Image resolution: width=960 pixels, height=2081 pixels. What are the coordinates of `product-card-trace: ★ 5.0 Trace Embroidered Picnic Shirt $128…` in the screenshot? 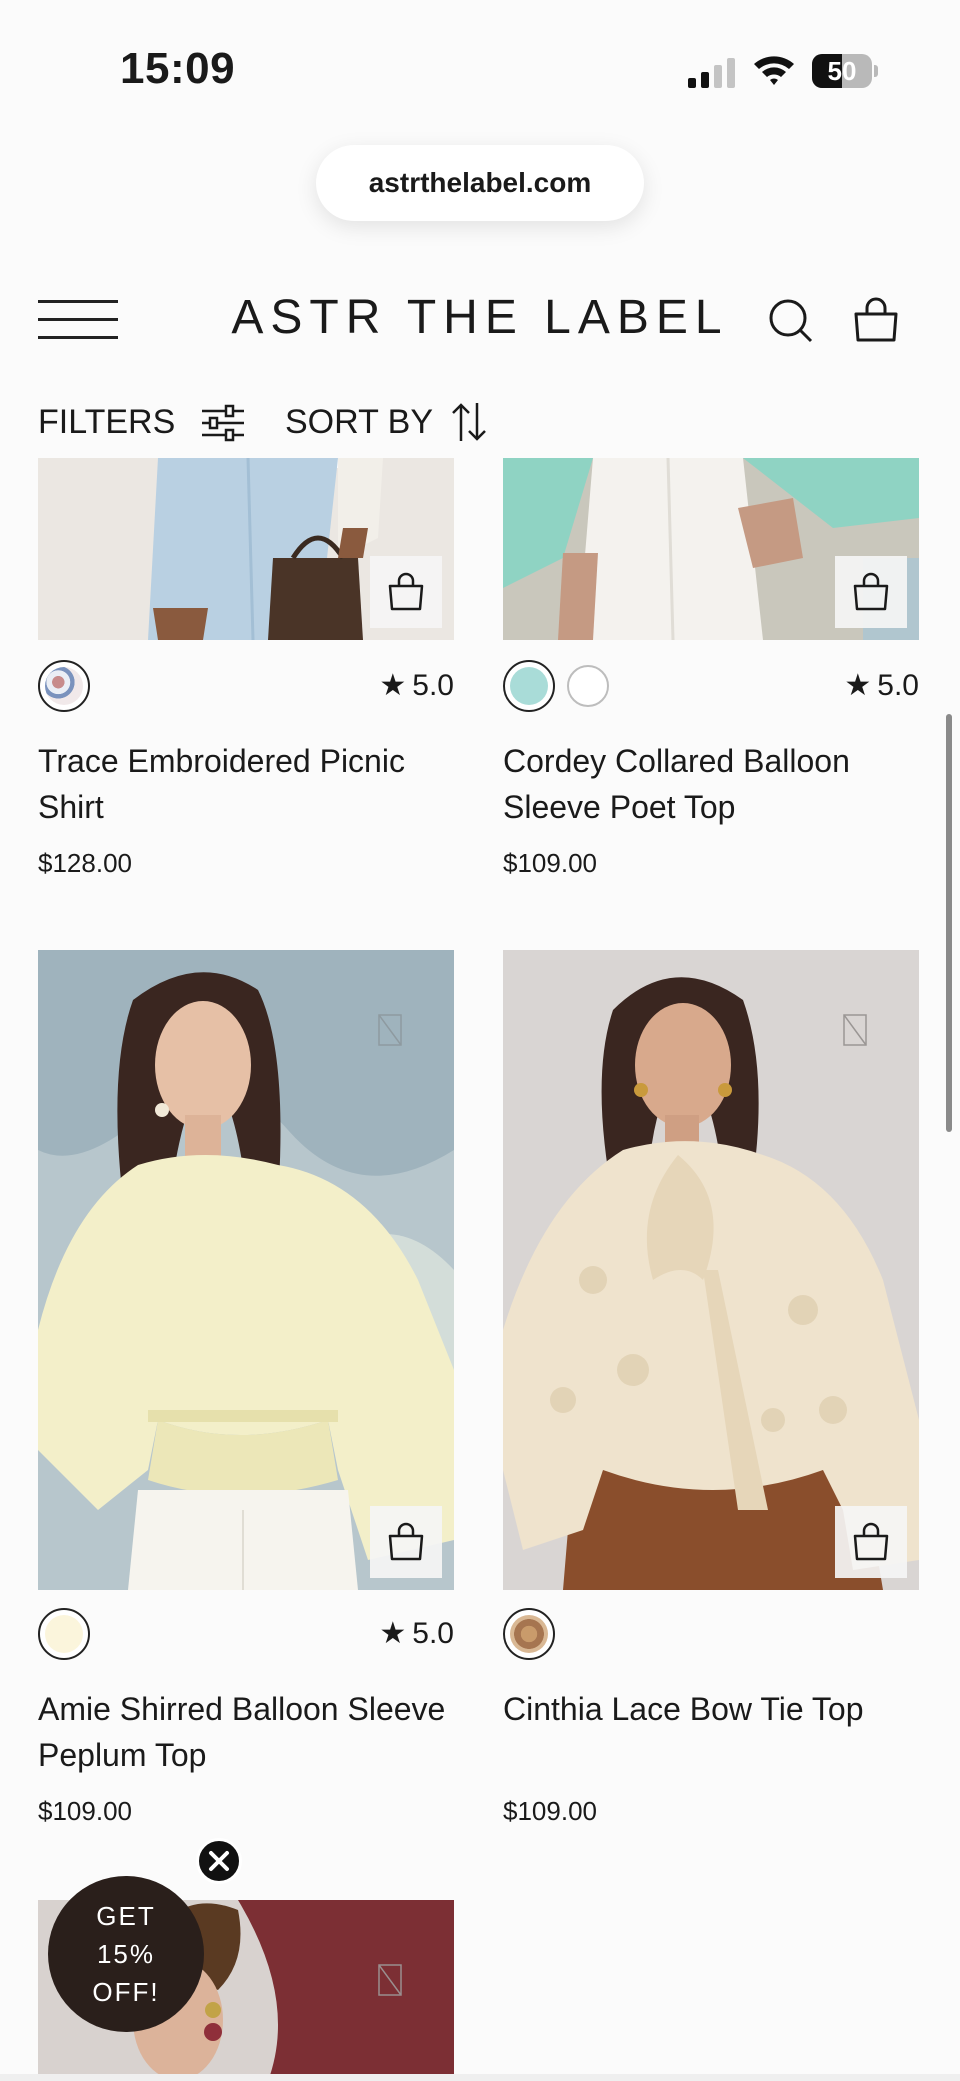 It's located at (246, 678).